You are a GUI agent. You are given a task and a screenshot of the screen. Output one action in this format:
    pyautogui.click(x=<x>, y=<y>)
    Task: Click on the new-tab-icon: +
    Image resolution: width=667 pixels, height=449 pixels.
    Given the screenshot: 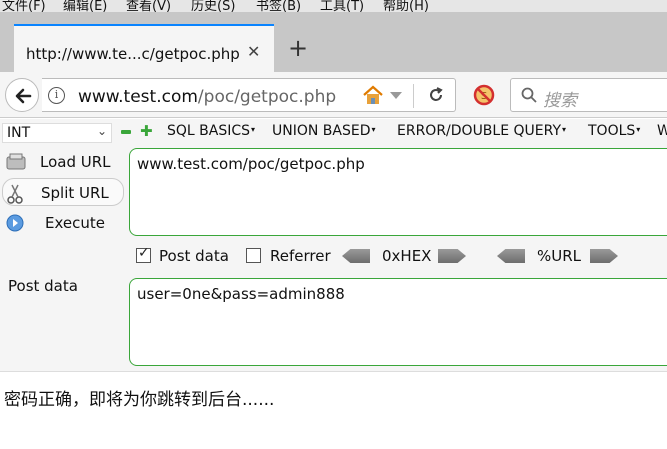 What is the action you would take?
    pyautogui.click(x=298, y=48)
    